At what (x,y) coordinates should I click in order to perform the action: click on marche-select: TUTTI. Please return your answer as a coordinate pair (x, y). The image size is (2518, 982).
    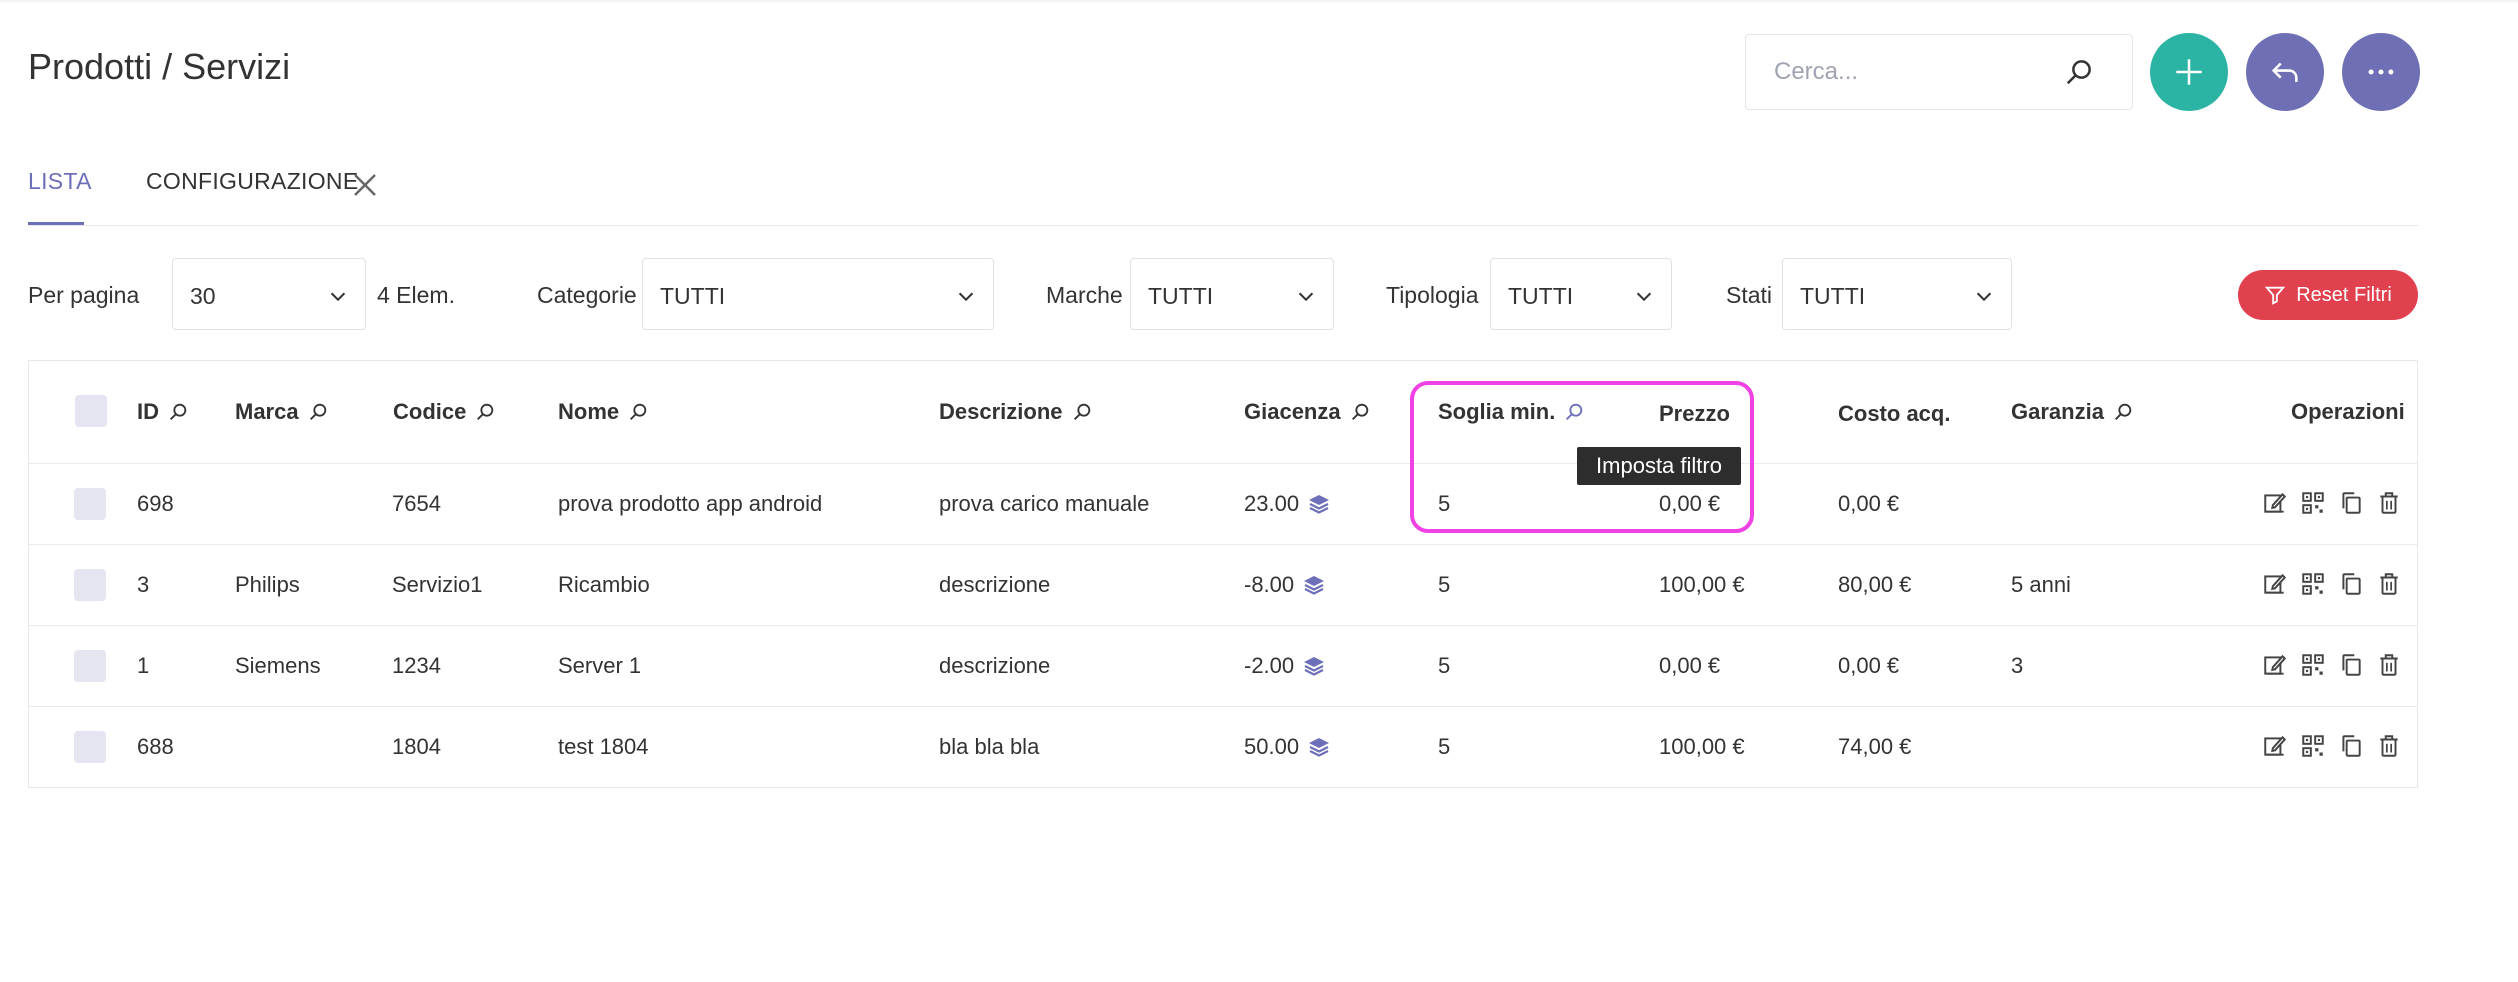
    Looking at the image, I should click on (1232, 294).